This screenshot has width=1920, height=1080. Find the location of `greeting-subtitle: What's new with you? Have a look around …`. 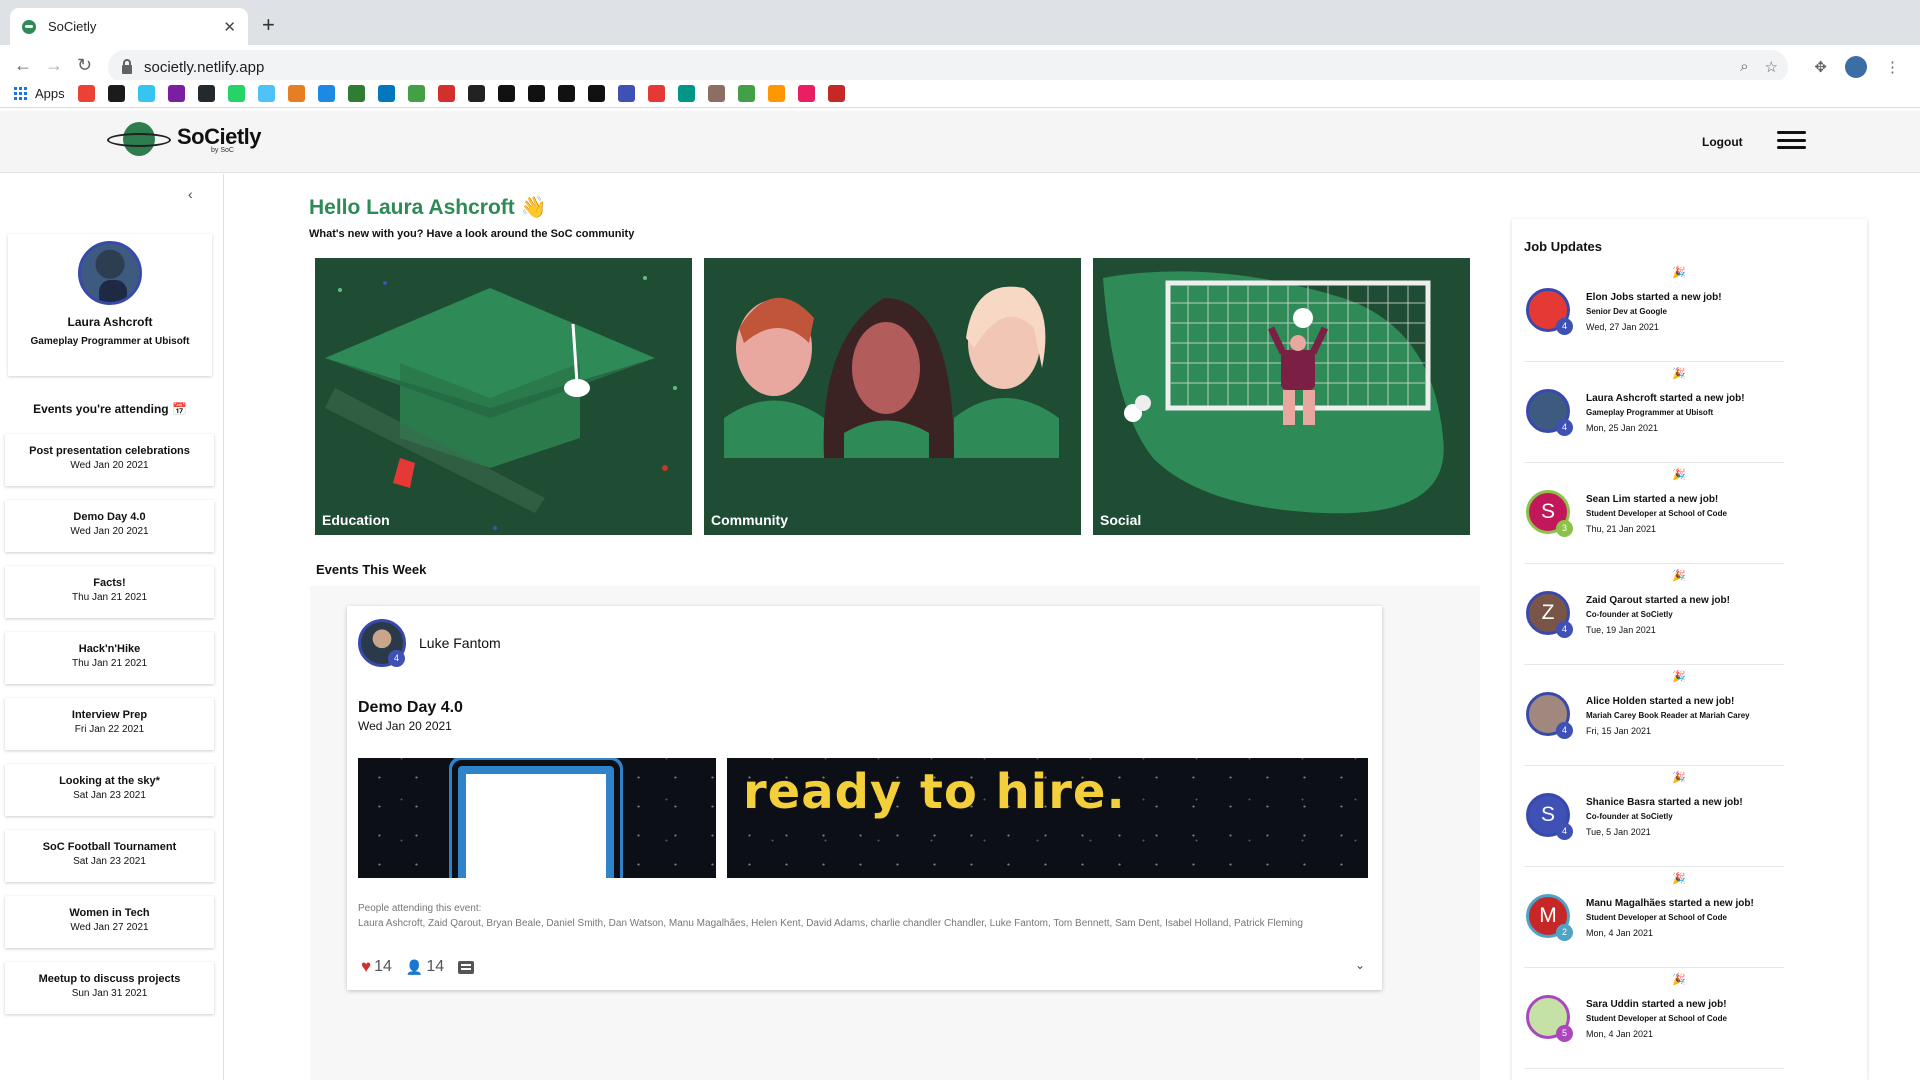

greeting-subtitle: What's new with you? Have a look around … is located at coordinates (472, 234).